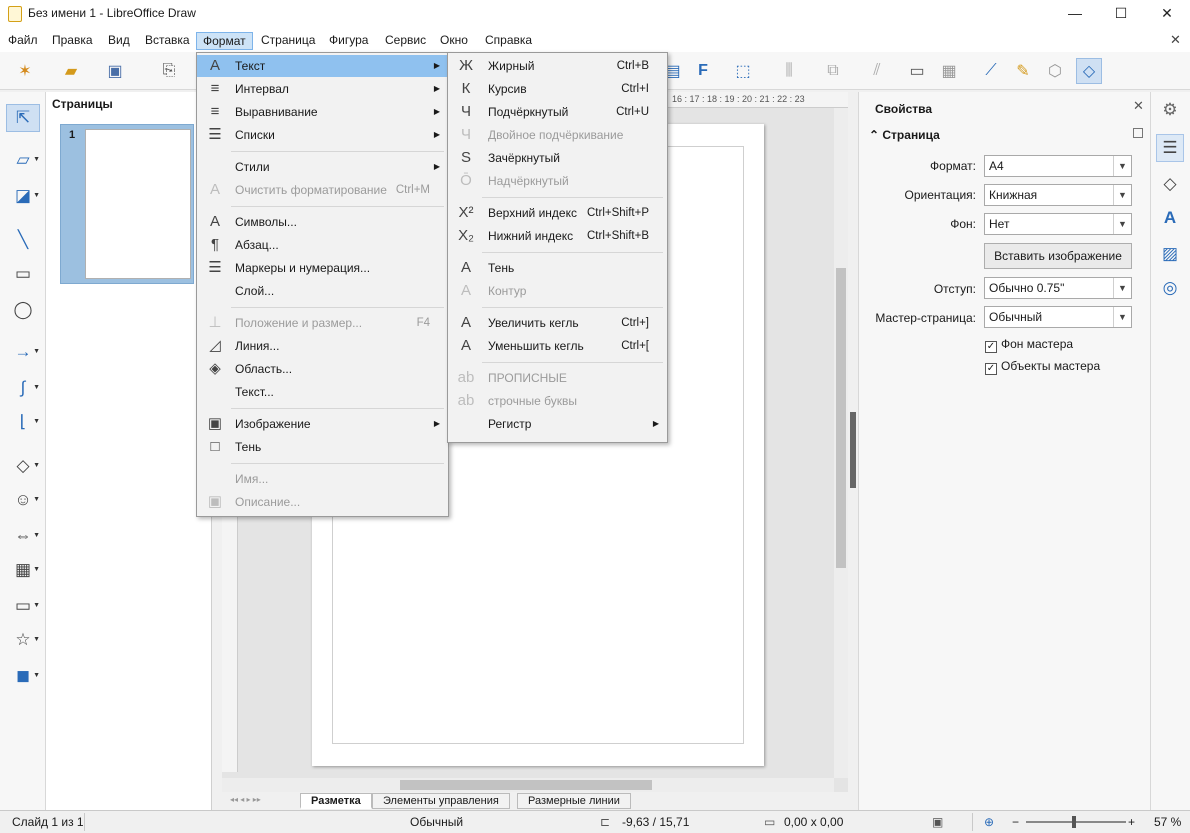 The width and height of the screenshot is (1190, 833). Describe the element at coordinates (1138, 133) in the screenshot. I see `section-options-icon` at that location.